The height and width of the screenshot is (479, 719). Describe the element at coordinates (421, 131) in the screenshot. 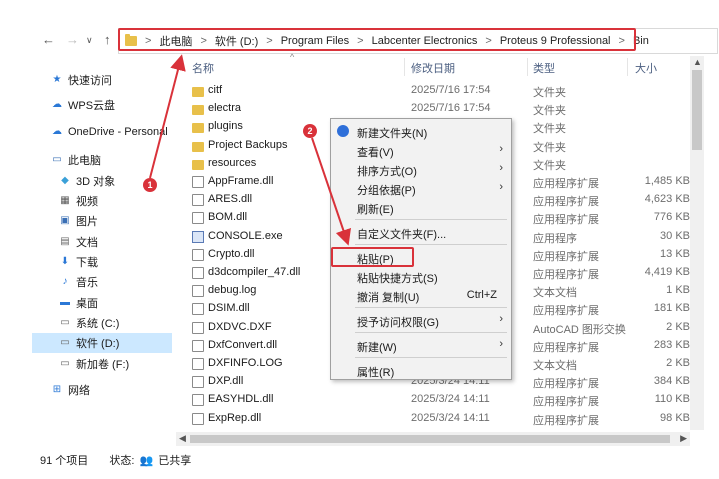

I see `menu-item-new-folder: 新建文件夹(N)` at that location.